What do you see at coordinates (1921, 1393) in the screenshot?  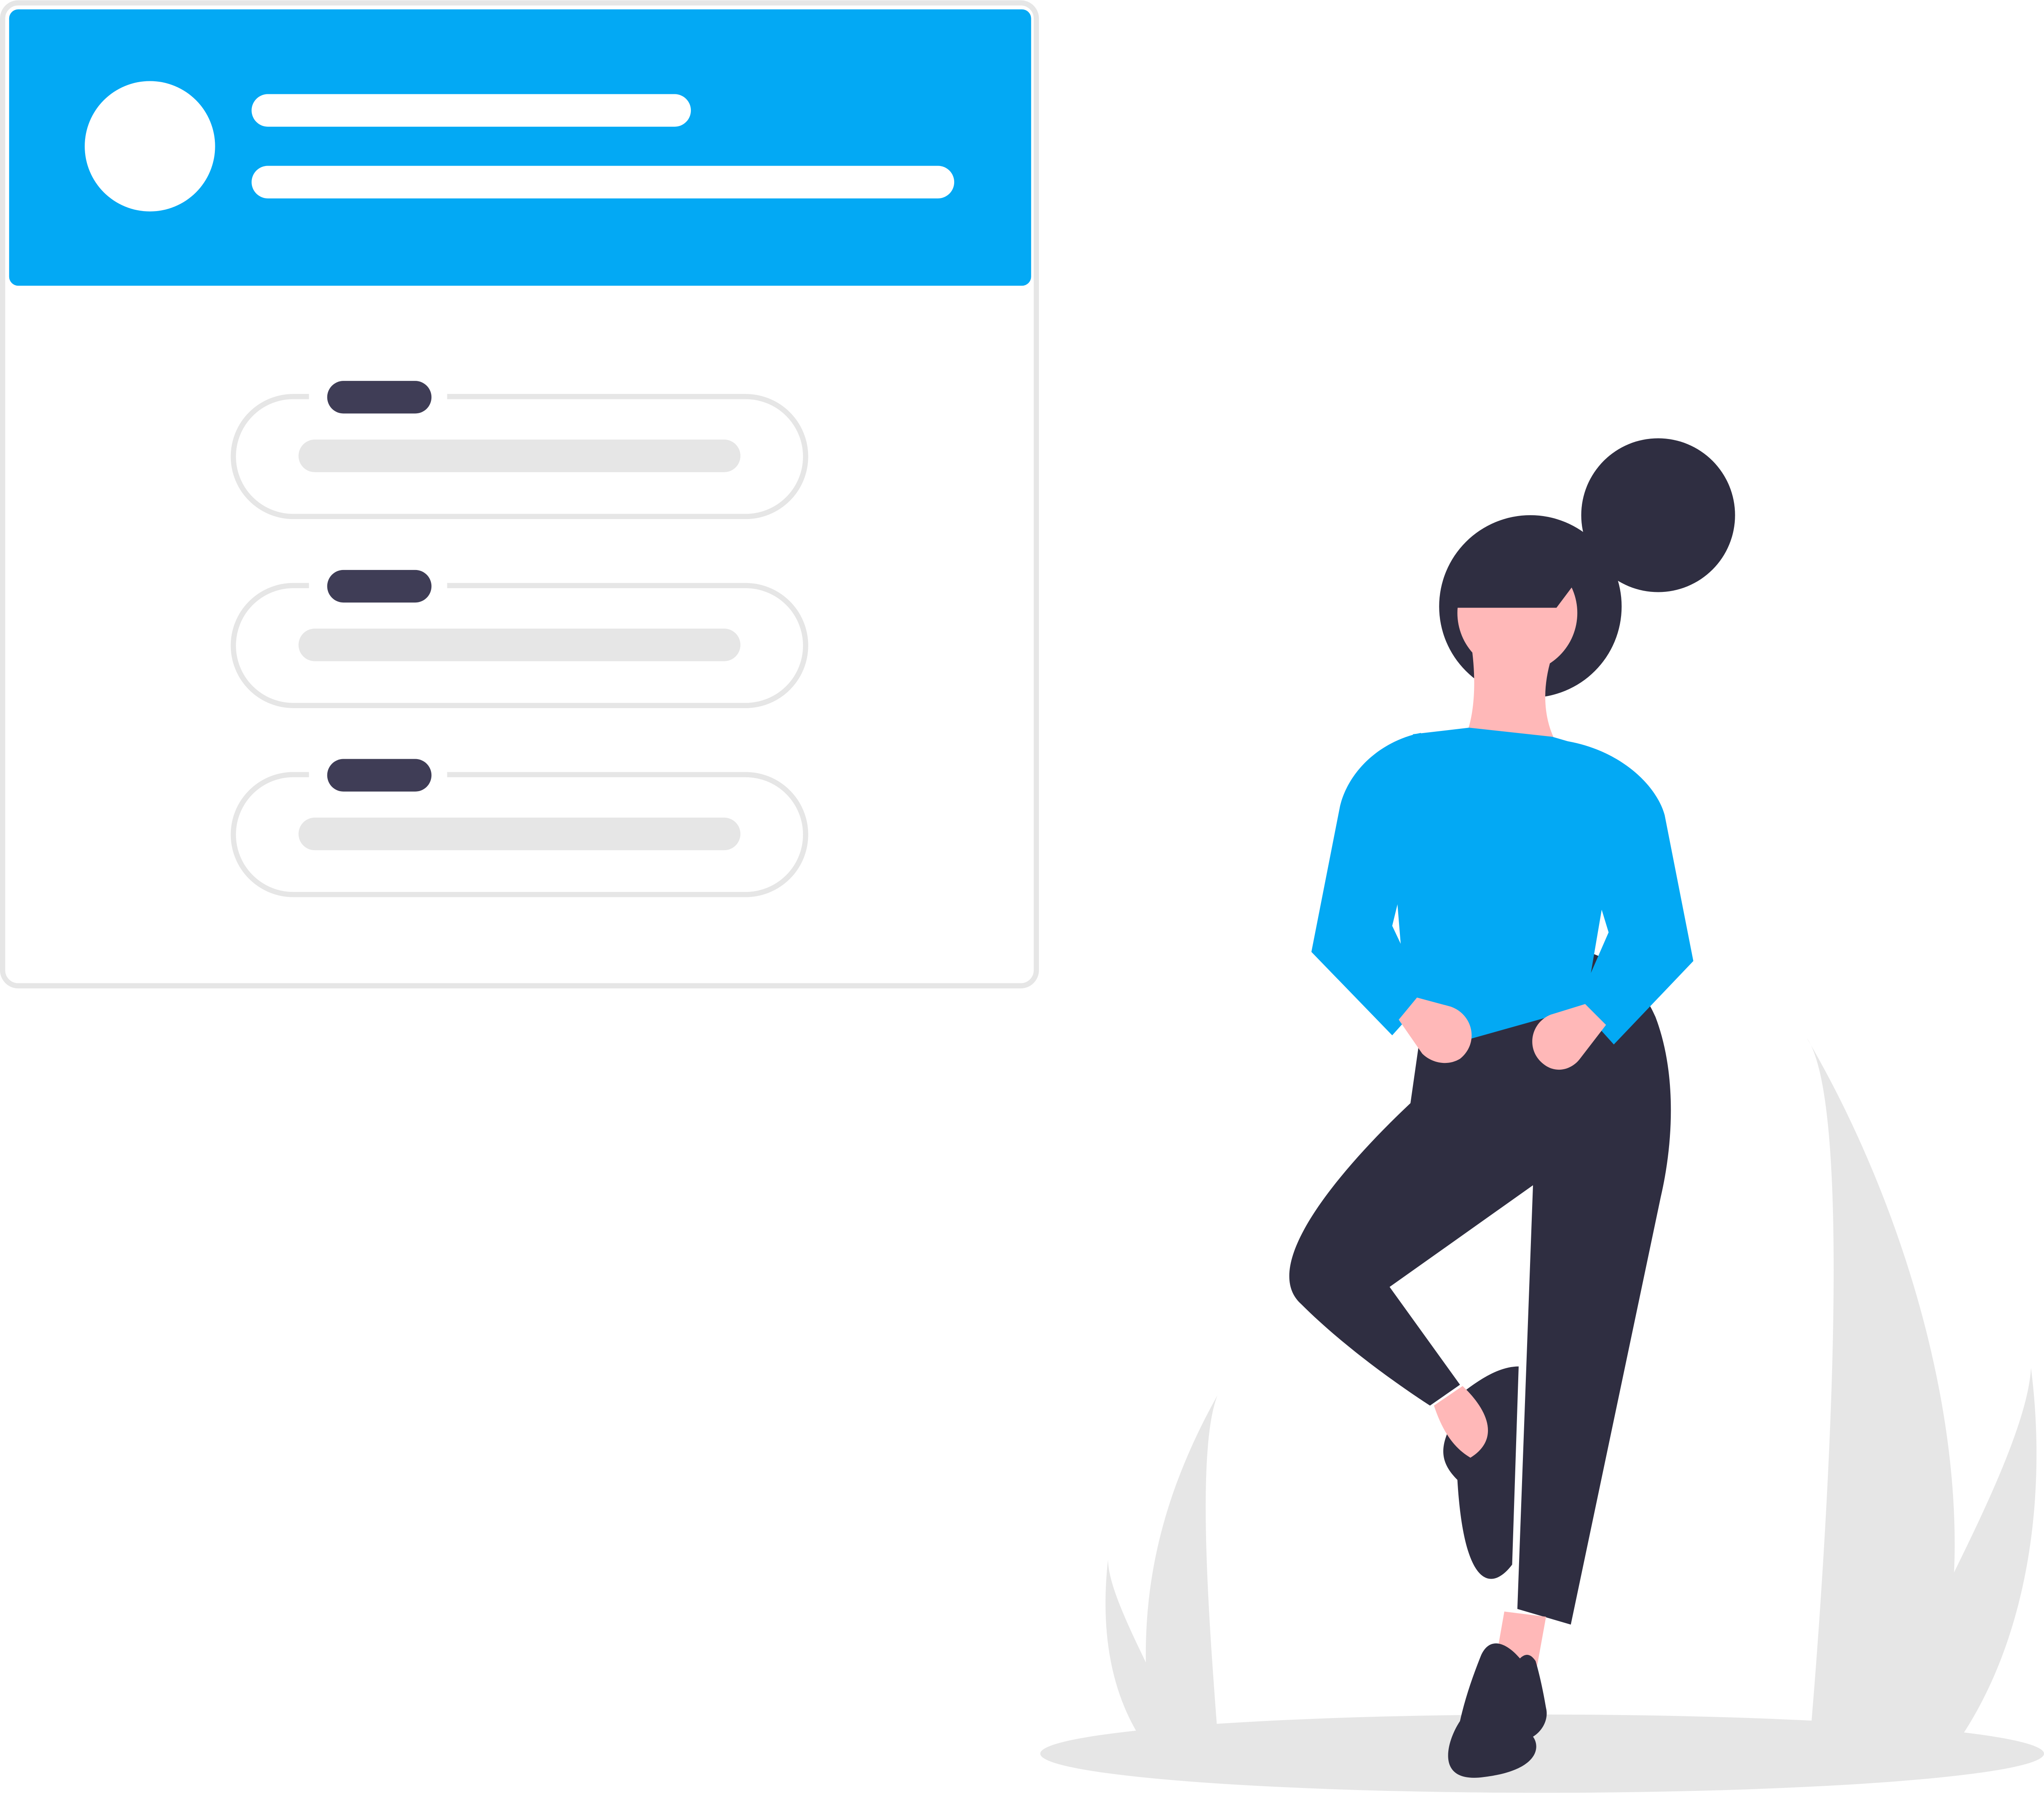 I see `plant-right-icon` at bounding box center [1921, 1393].